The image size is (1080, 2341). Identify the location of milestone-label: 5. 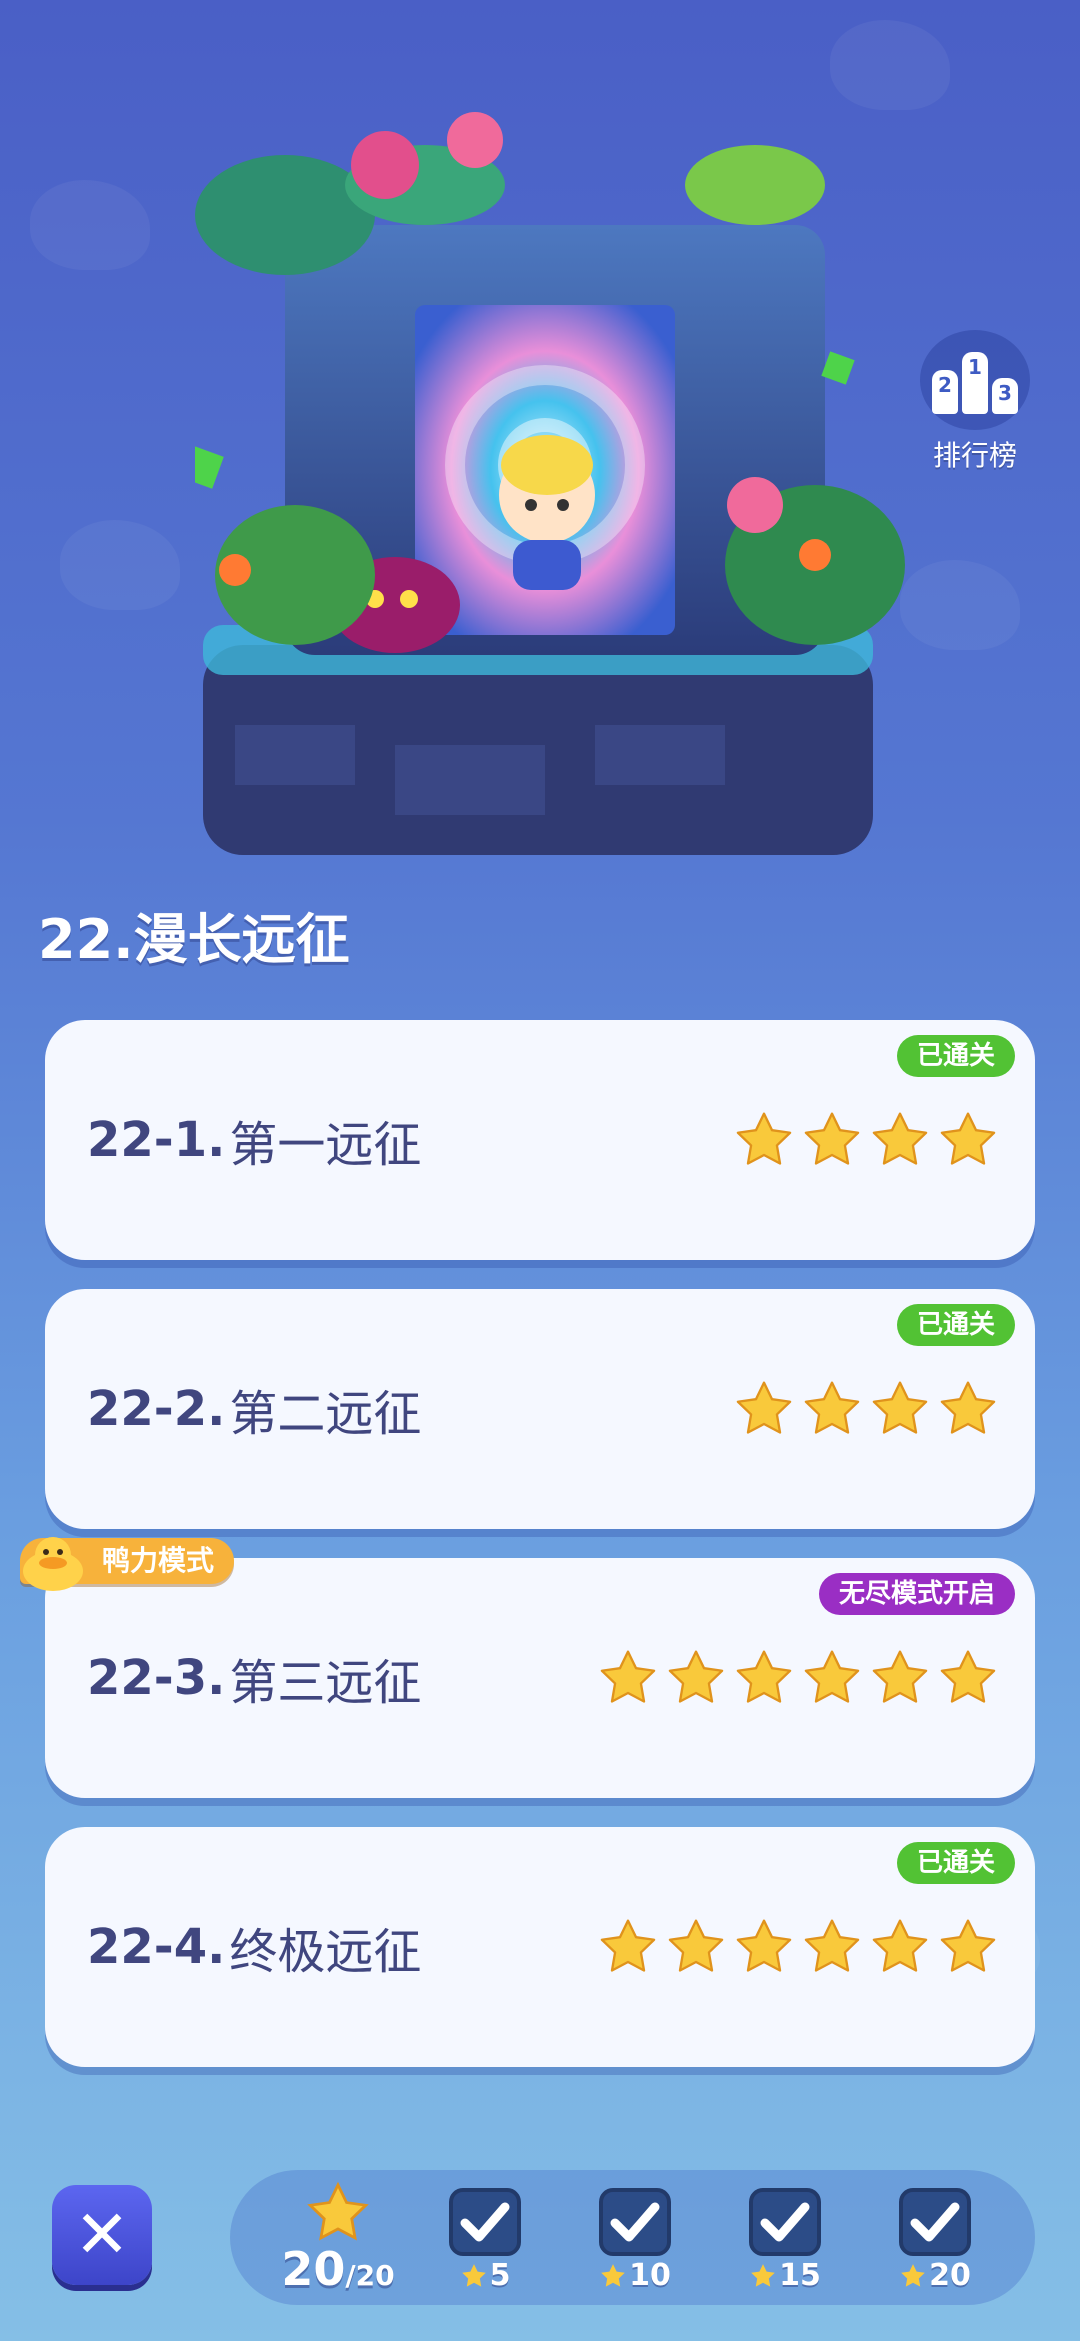
(485, 2275).